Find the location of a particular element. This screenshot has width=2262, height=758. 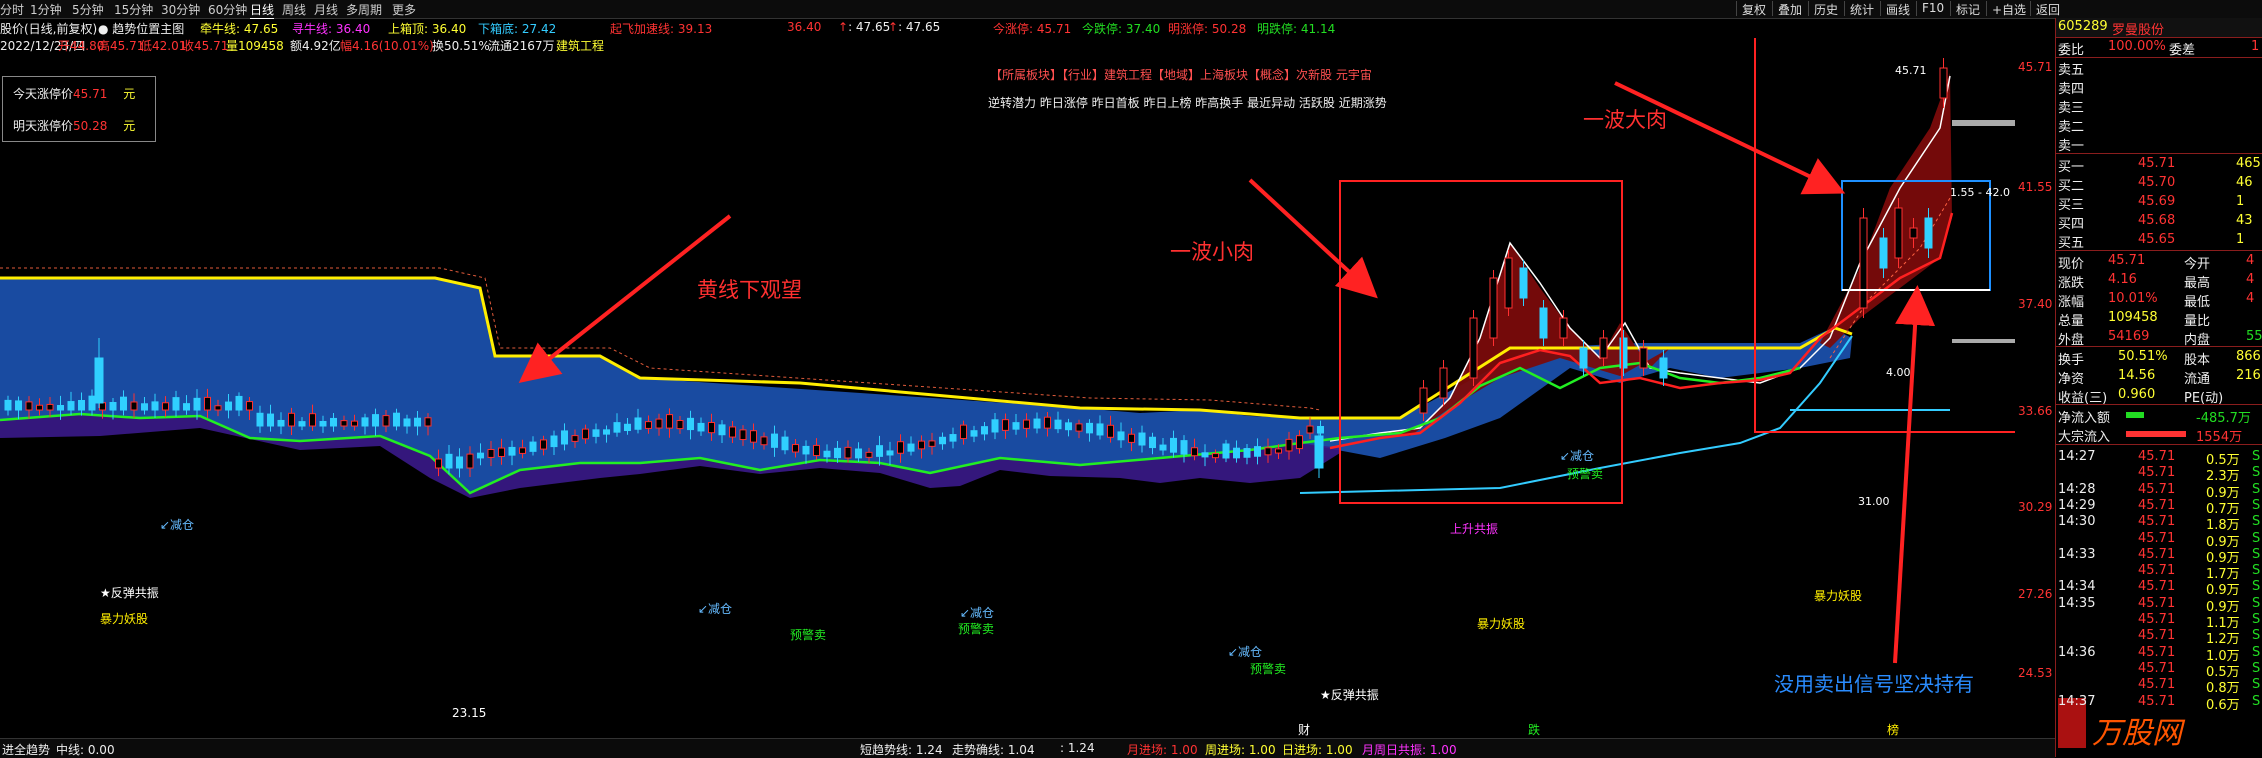

hold-arrow is located at coordinates (1914, 474).